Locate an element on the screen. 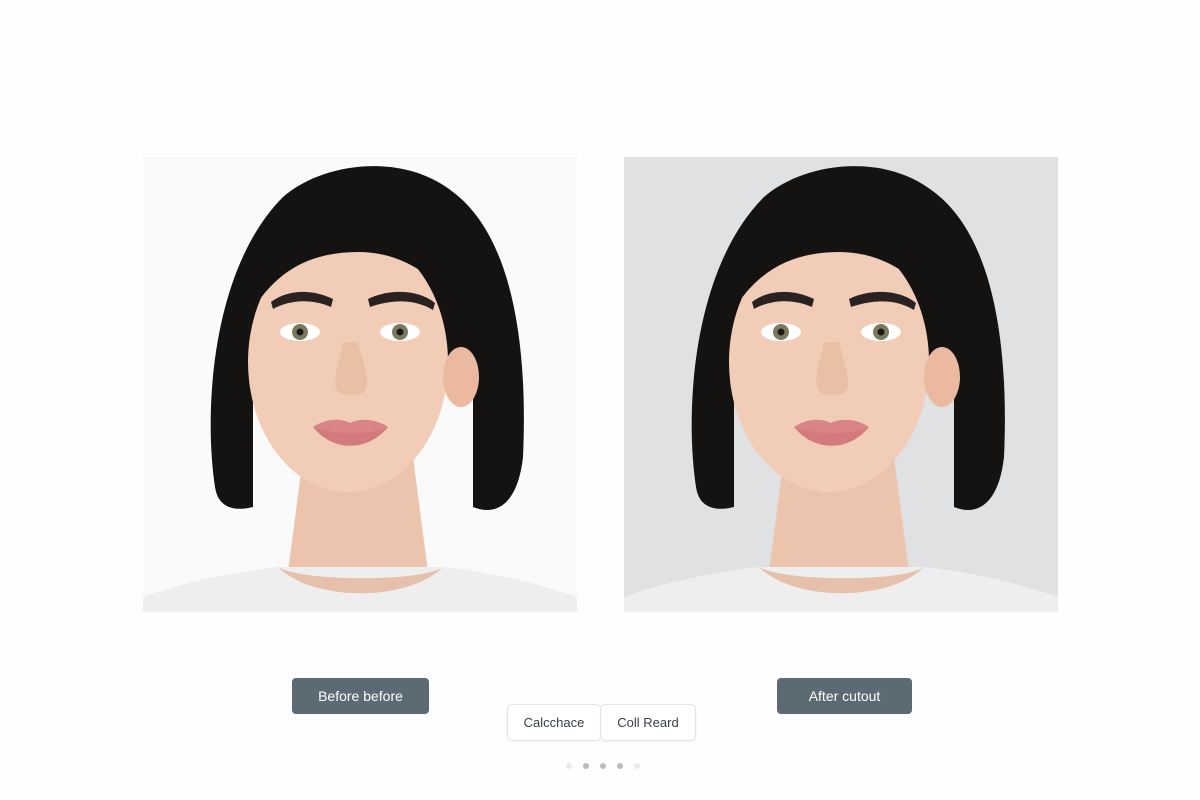  coll-reard-label: Coll Reard is located at coordinates (648, 722).